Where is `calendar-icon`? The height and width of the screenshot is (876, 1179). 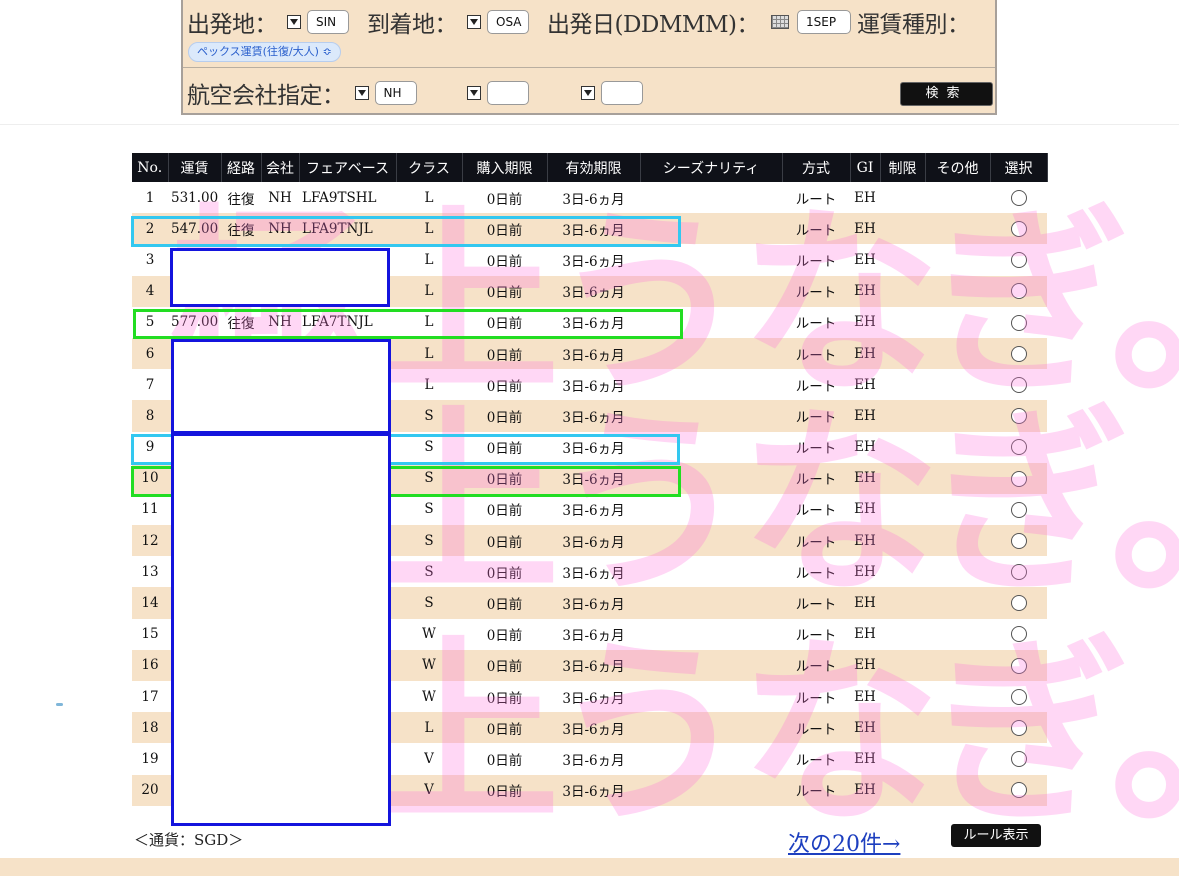 calendar-icon is located at coordinates (779, 22).